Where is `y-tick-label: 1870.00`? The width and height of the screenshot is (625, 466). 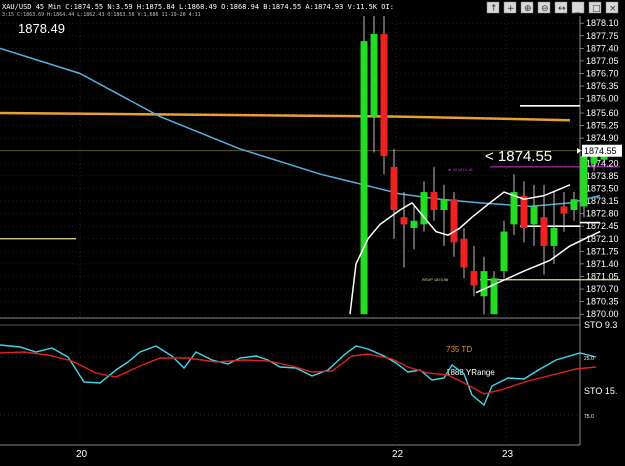 y-tick-label: 1870.00 is located at coordinates (602, 314).